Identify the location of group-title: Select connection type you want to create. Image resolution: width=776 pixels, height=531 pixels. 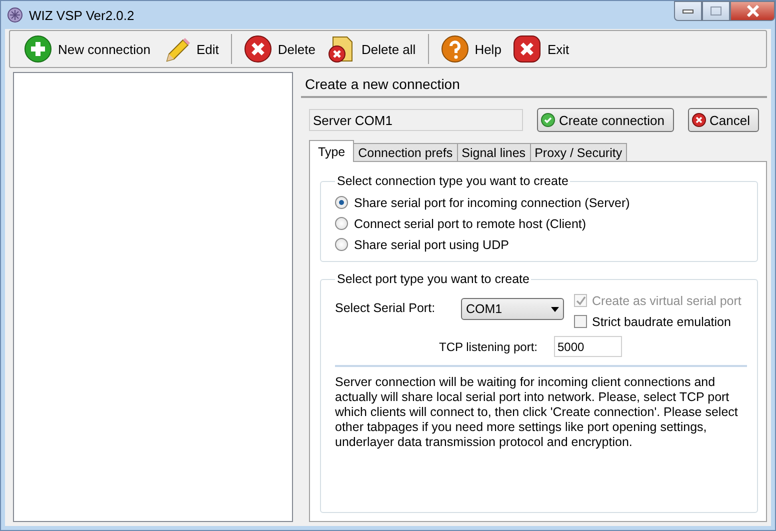
(453, 181).